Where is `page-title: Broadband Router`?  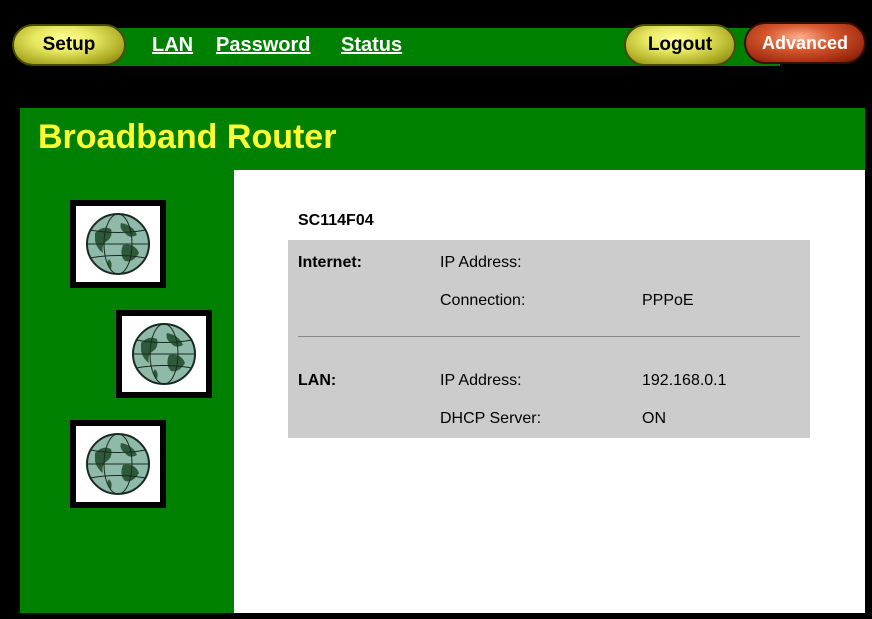 page-title: Broadband Router is located at coordinates (187, 137).